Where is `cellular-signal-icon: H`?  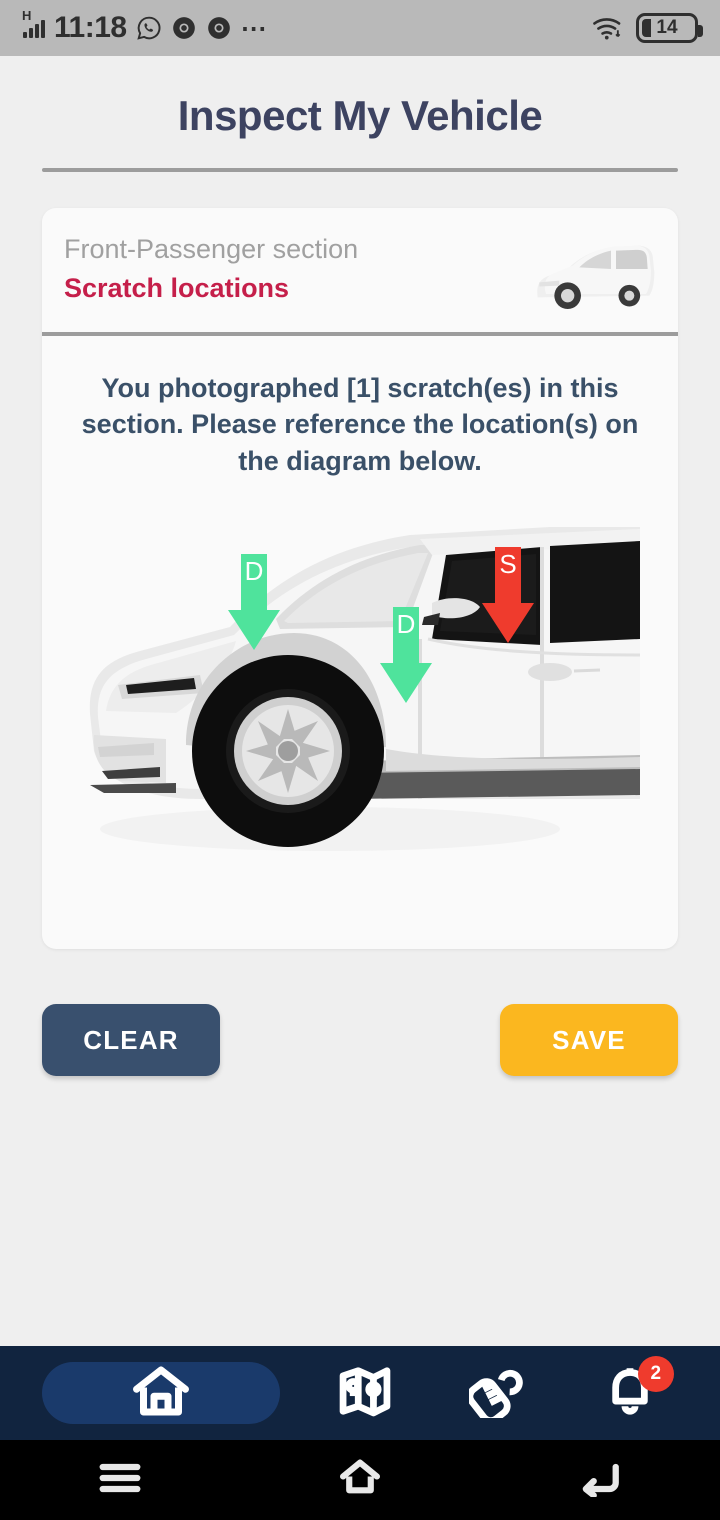 cellular-signal-icon: H is located at coordinates (33, 23).